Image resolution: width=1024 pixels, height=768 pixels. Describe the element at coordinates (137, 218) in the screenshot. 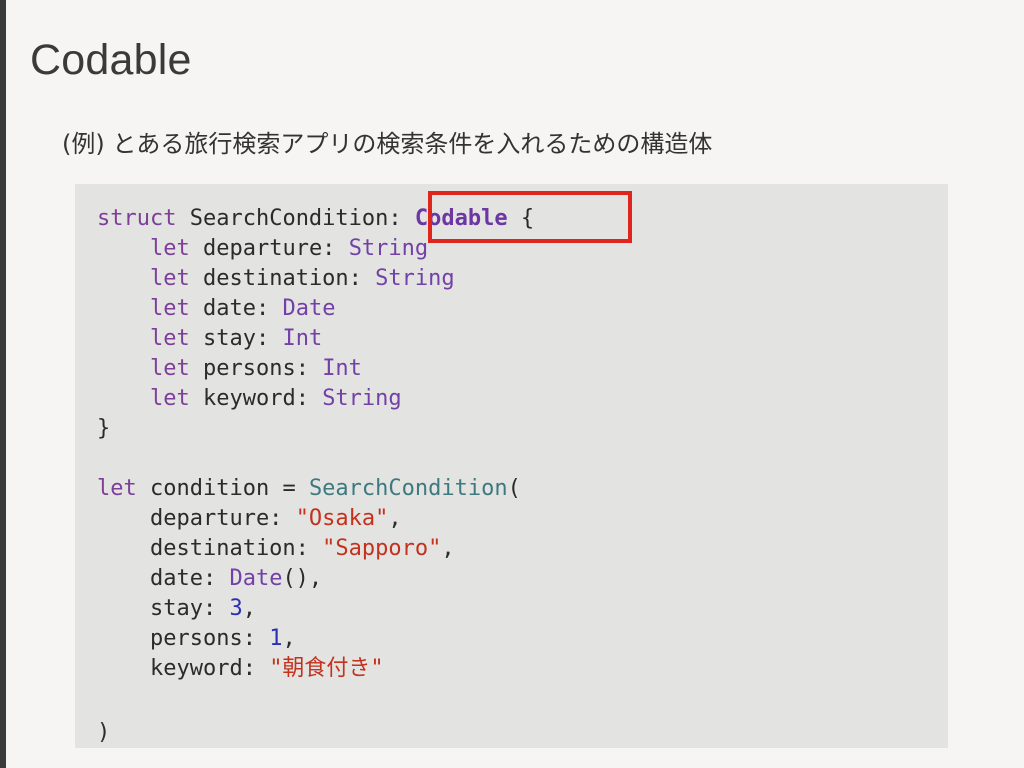

I see `code-keyword: struct` at that location.